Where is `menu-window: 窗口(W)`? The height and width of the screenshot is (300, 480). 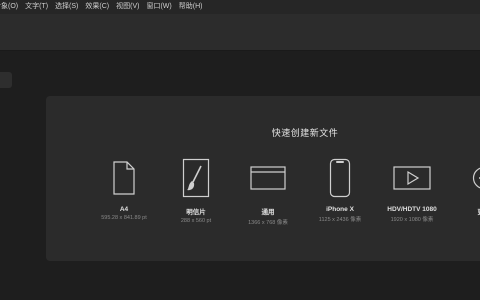 menu-window: 窗口(W) is located at coordinates (158, 7).